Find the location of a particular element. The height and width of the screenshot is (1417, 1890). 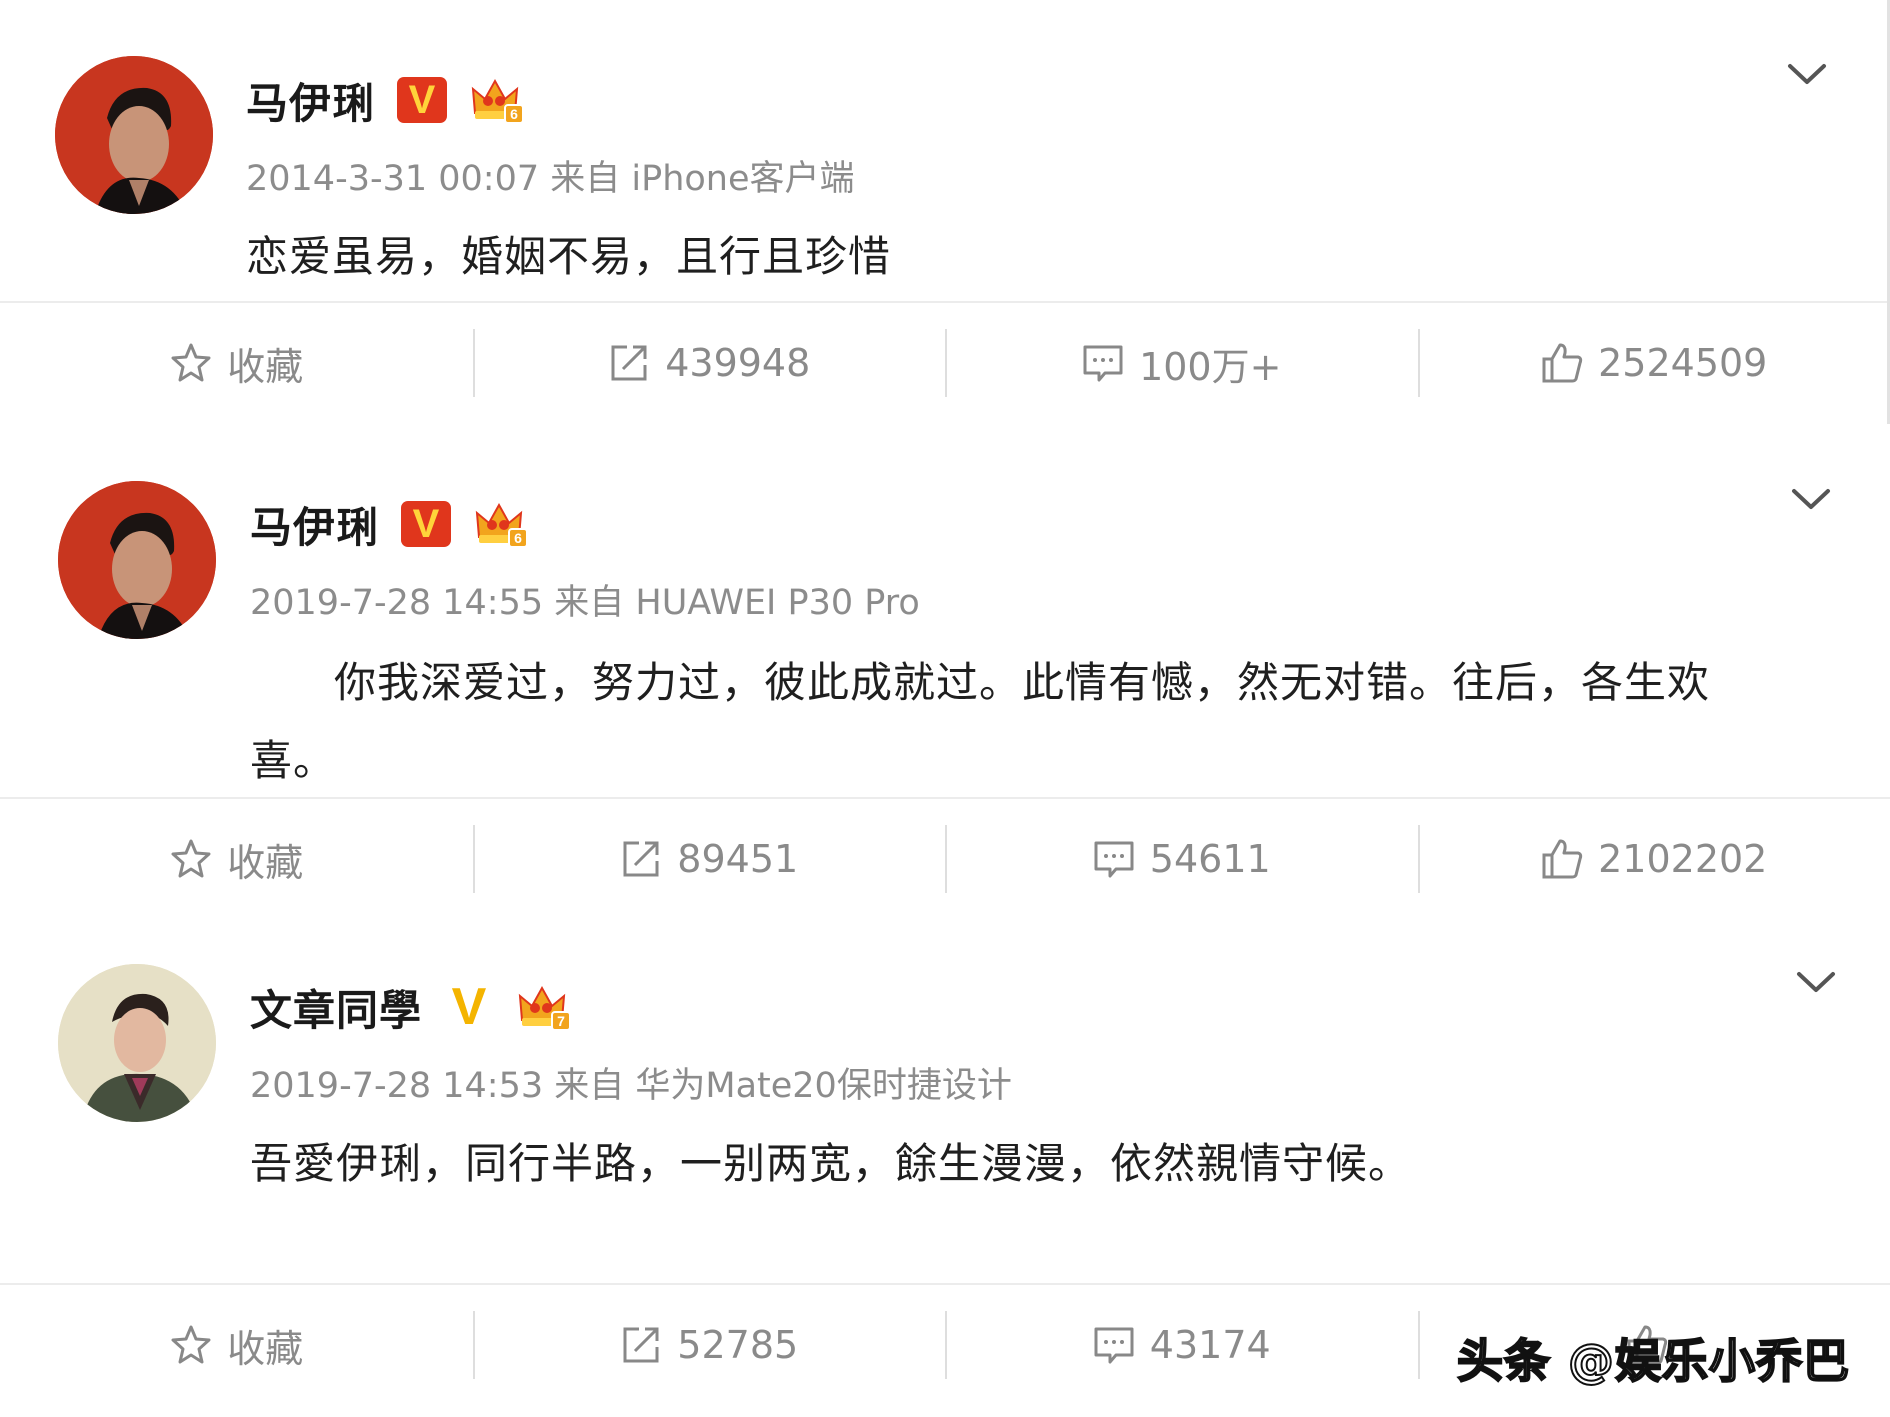

repost-count: 439948 is located at coordinates (738, 363).